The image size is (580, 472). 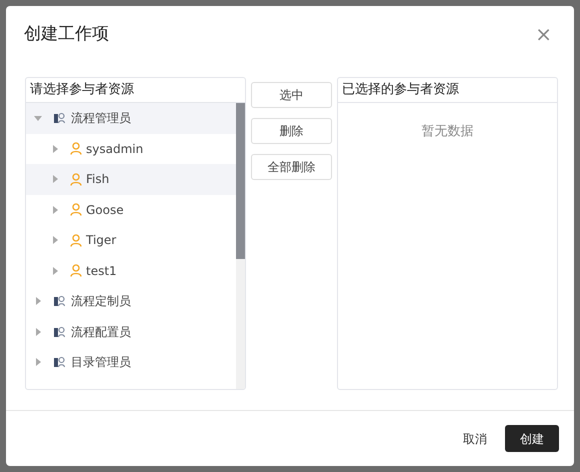 What do you see at coordinates (291, 131) in the screenshot?
I see `transfer-button: 删除` at bounding box center [291, 131].